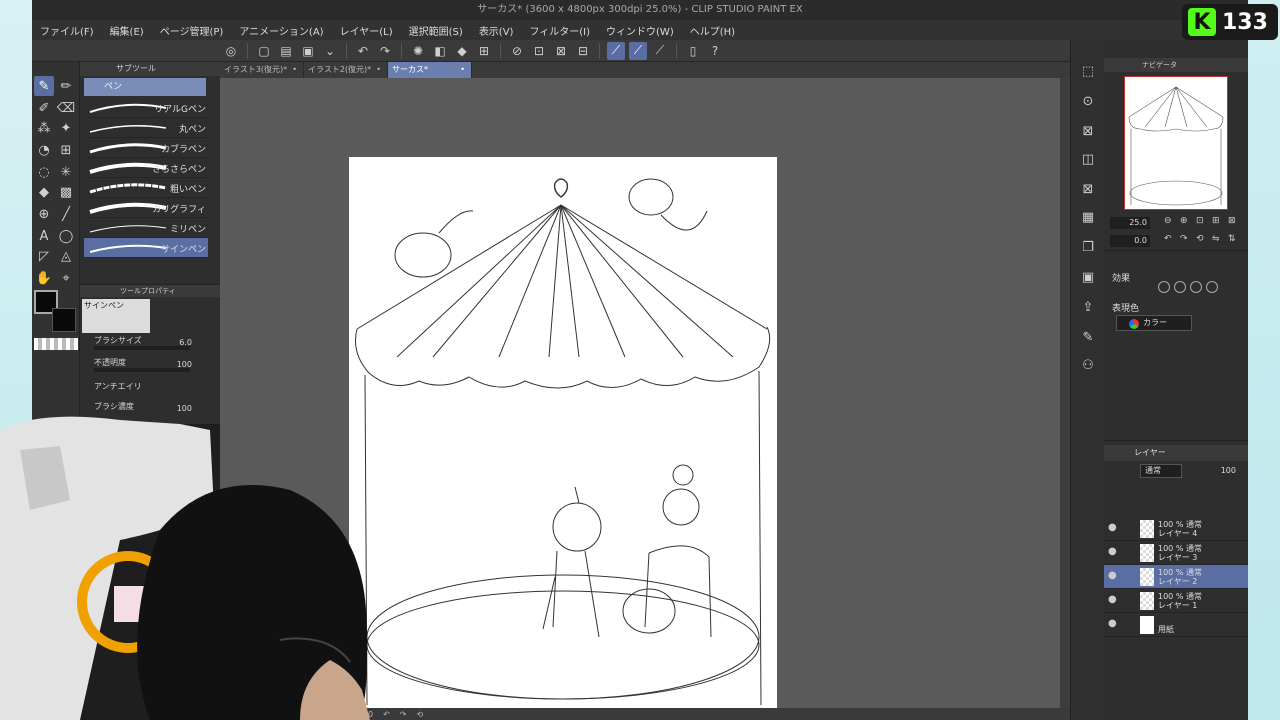 This screenshot has width=1280, height=720. What do you see at coordinates (231, 51) in the screenshot?
I see `clip-studio-icon: ◎` at bounding box center [231, 51].